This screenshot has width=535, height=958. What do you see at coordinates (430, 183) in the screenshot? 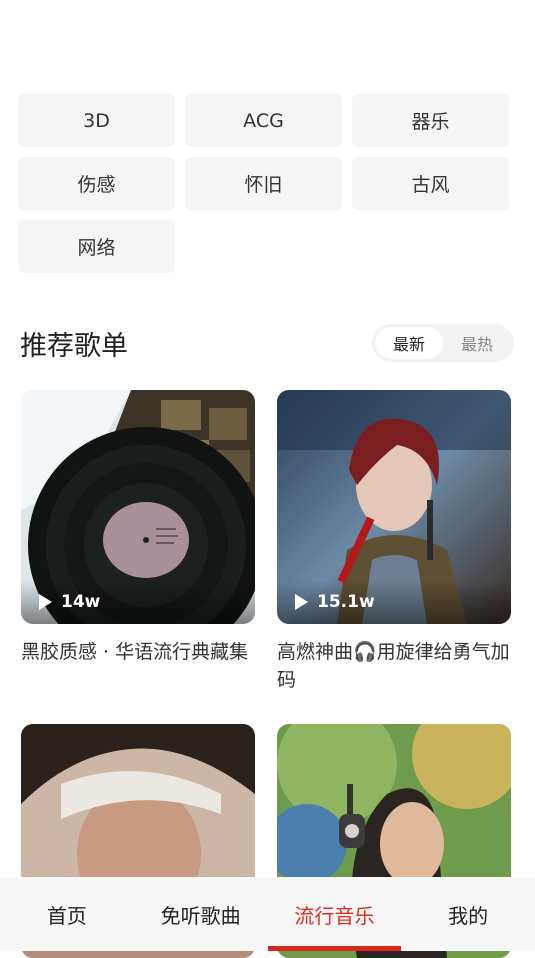
I see `tag-ancient-style: 古风` at bounding box center [430, 183].